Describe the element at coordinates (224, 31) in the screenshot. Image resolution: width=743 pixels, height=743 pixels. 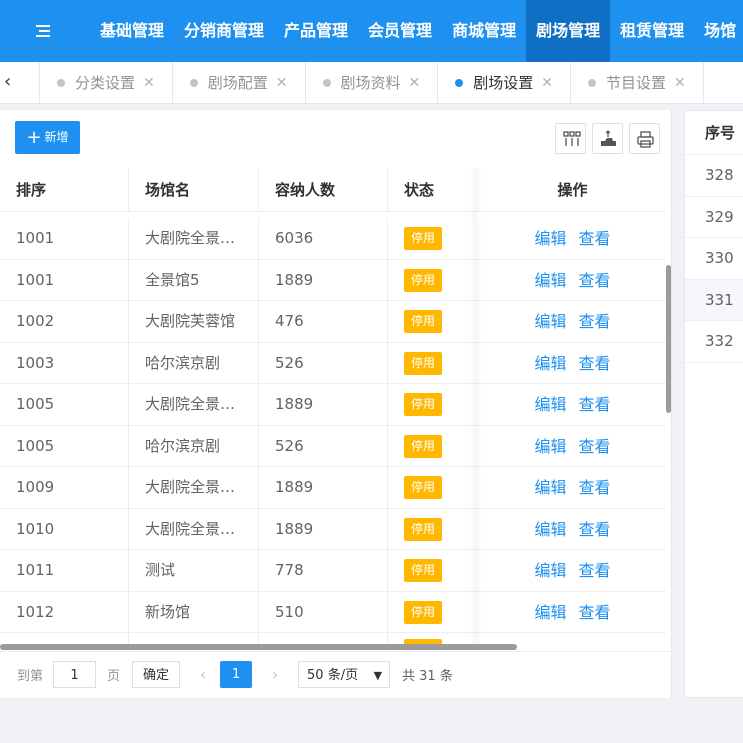
I see `nav-item: 分销商管理` at that location.